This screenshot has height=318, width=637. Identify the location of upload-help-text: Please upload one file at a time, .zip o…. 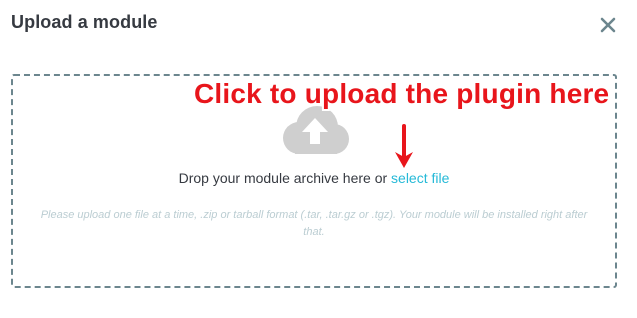
(314, 223).